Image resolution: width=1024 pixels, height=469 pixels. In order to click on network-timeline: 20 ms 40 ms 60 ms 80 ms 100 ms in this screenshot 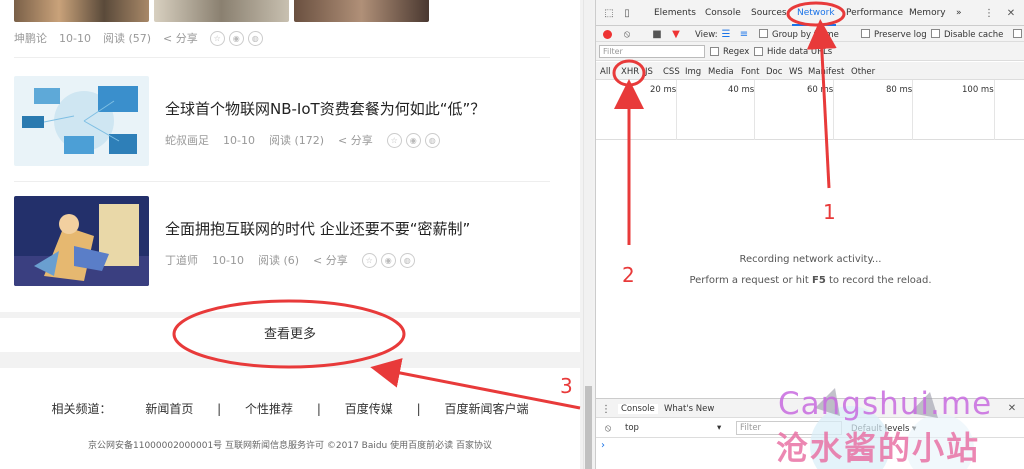, I will do `click(810, 110)`.